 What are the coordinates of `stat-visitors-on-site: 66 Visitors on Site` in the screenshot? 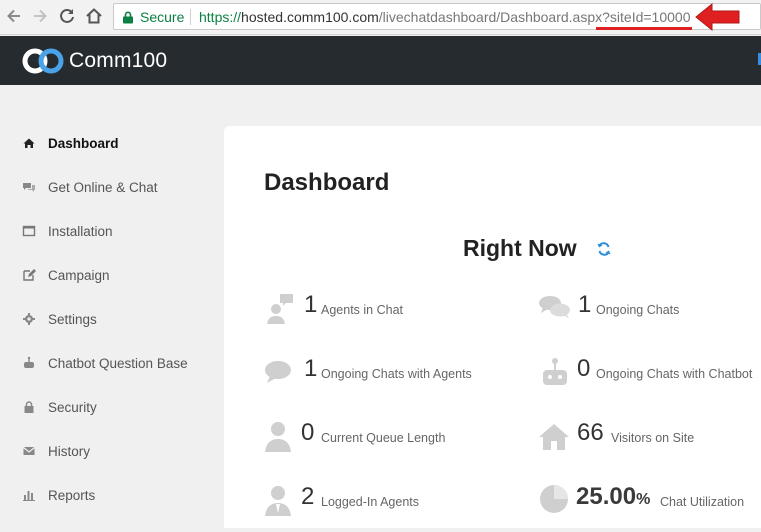 It's located at (649, 437).